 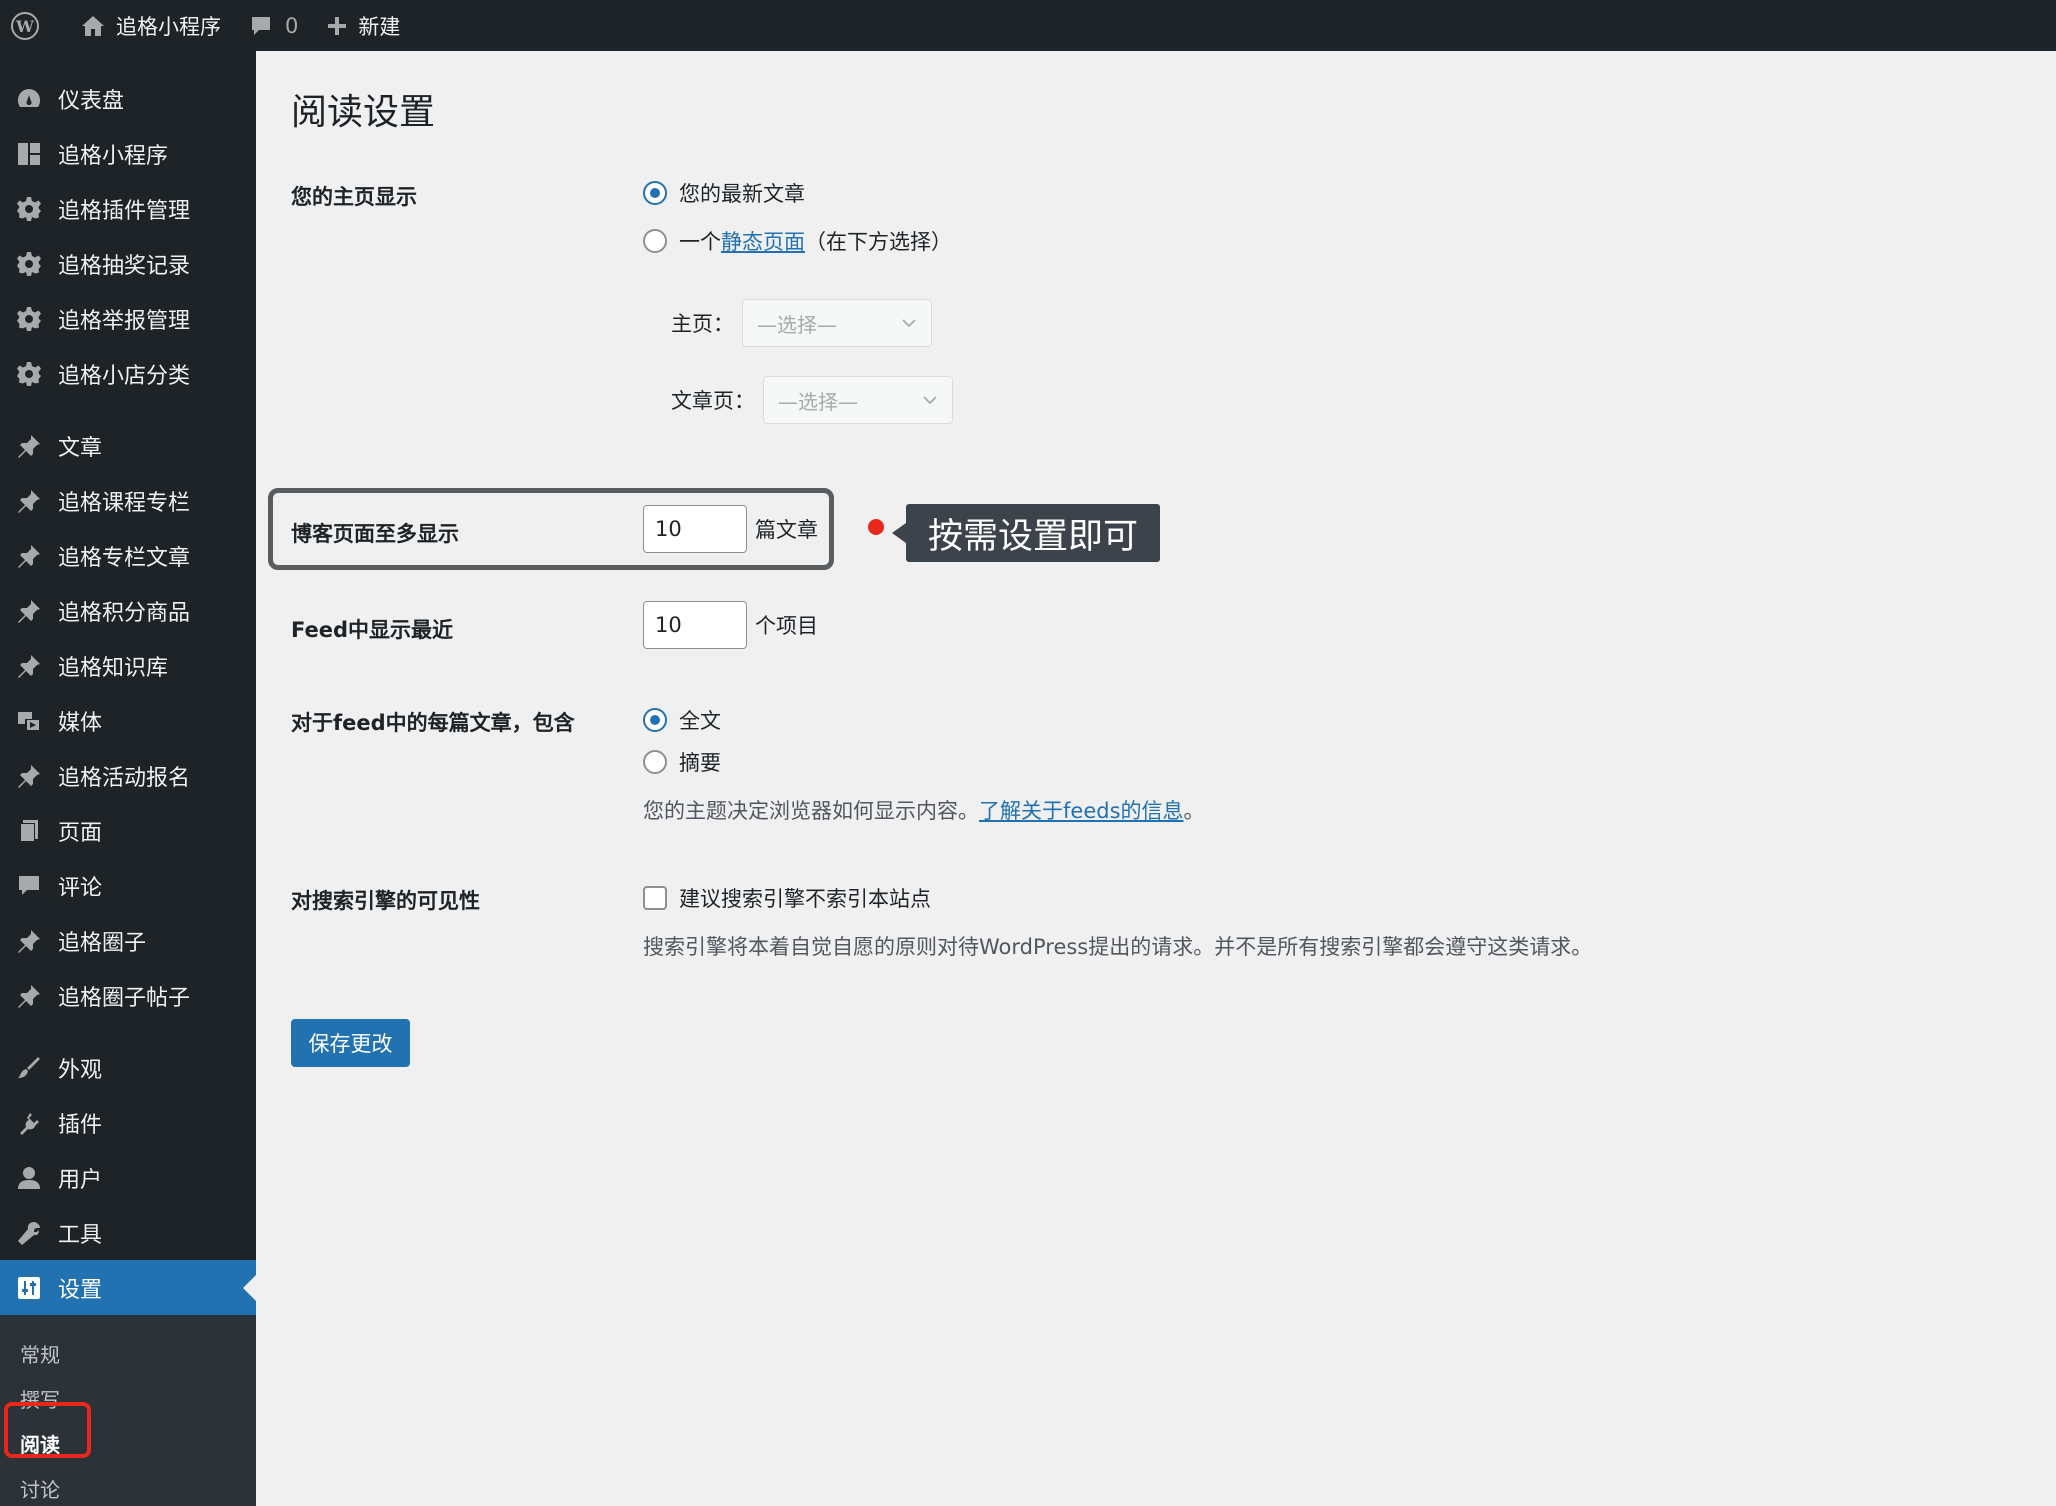 I want to click on menu-item-column-posts: 追格专栏文章, so click(x=128, y=555).